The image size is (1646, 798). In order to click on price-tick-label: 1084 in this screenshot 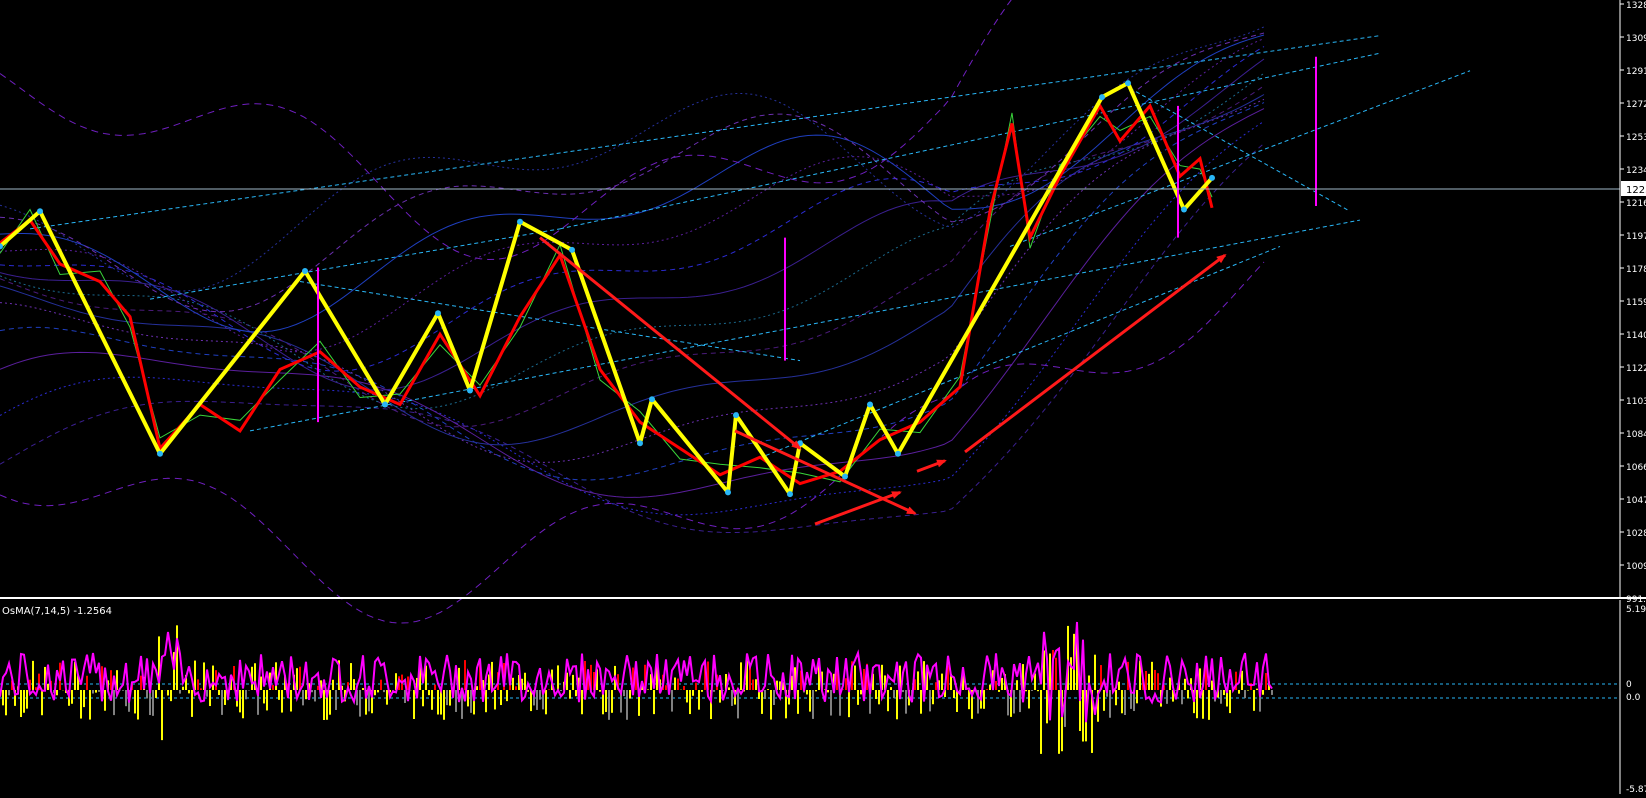, I will do `click(1636, 435)`.